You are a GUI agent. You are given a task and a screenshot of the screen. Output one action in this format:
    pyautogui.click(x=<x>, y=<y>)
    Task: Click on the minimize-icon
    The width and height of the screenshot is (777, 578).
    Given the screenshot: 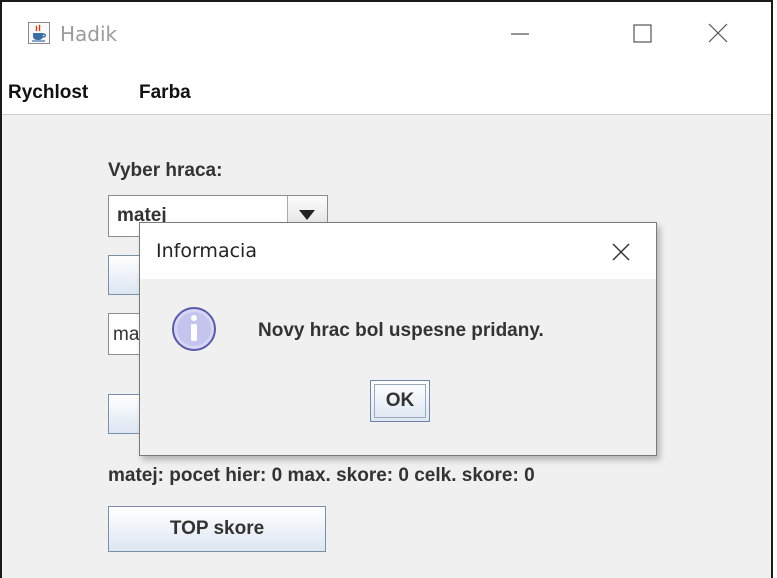 What is the action you would take?
    pyautogui.click(x=520, y=34)
    